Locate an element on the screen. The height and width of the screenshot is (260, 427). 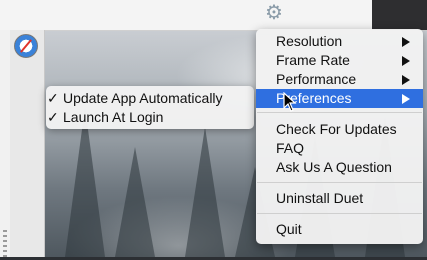
window-top-bar: ⚙ is located at coordinates (213, 15).